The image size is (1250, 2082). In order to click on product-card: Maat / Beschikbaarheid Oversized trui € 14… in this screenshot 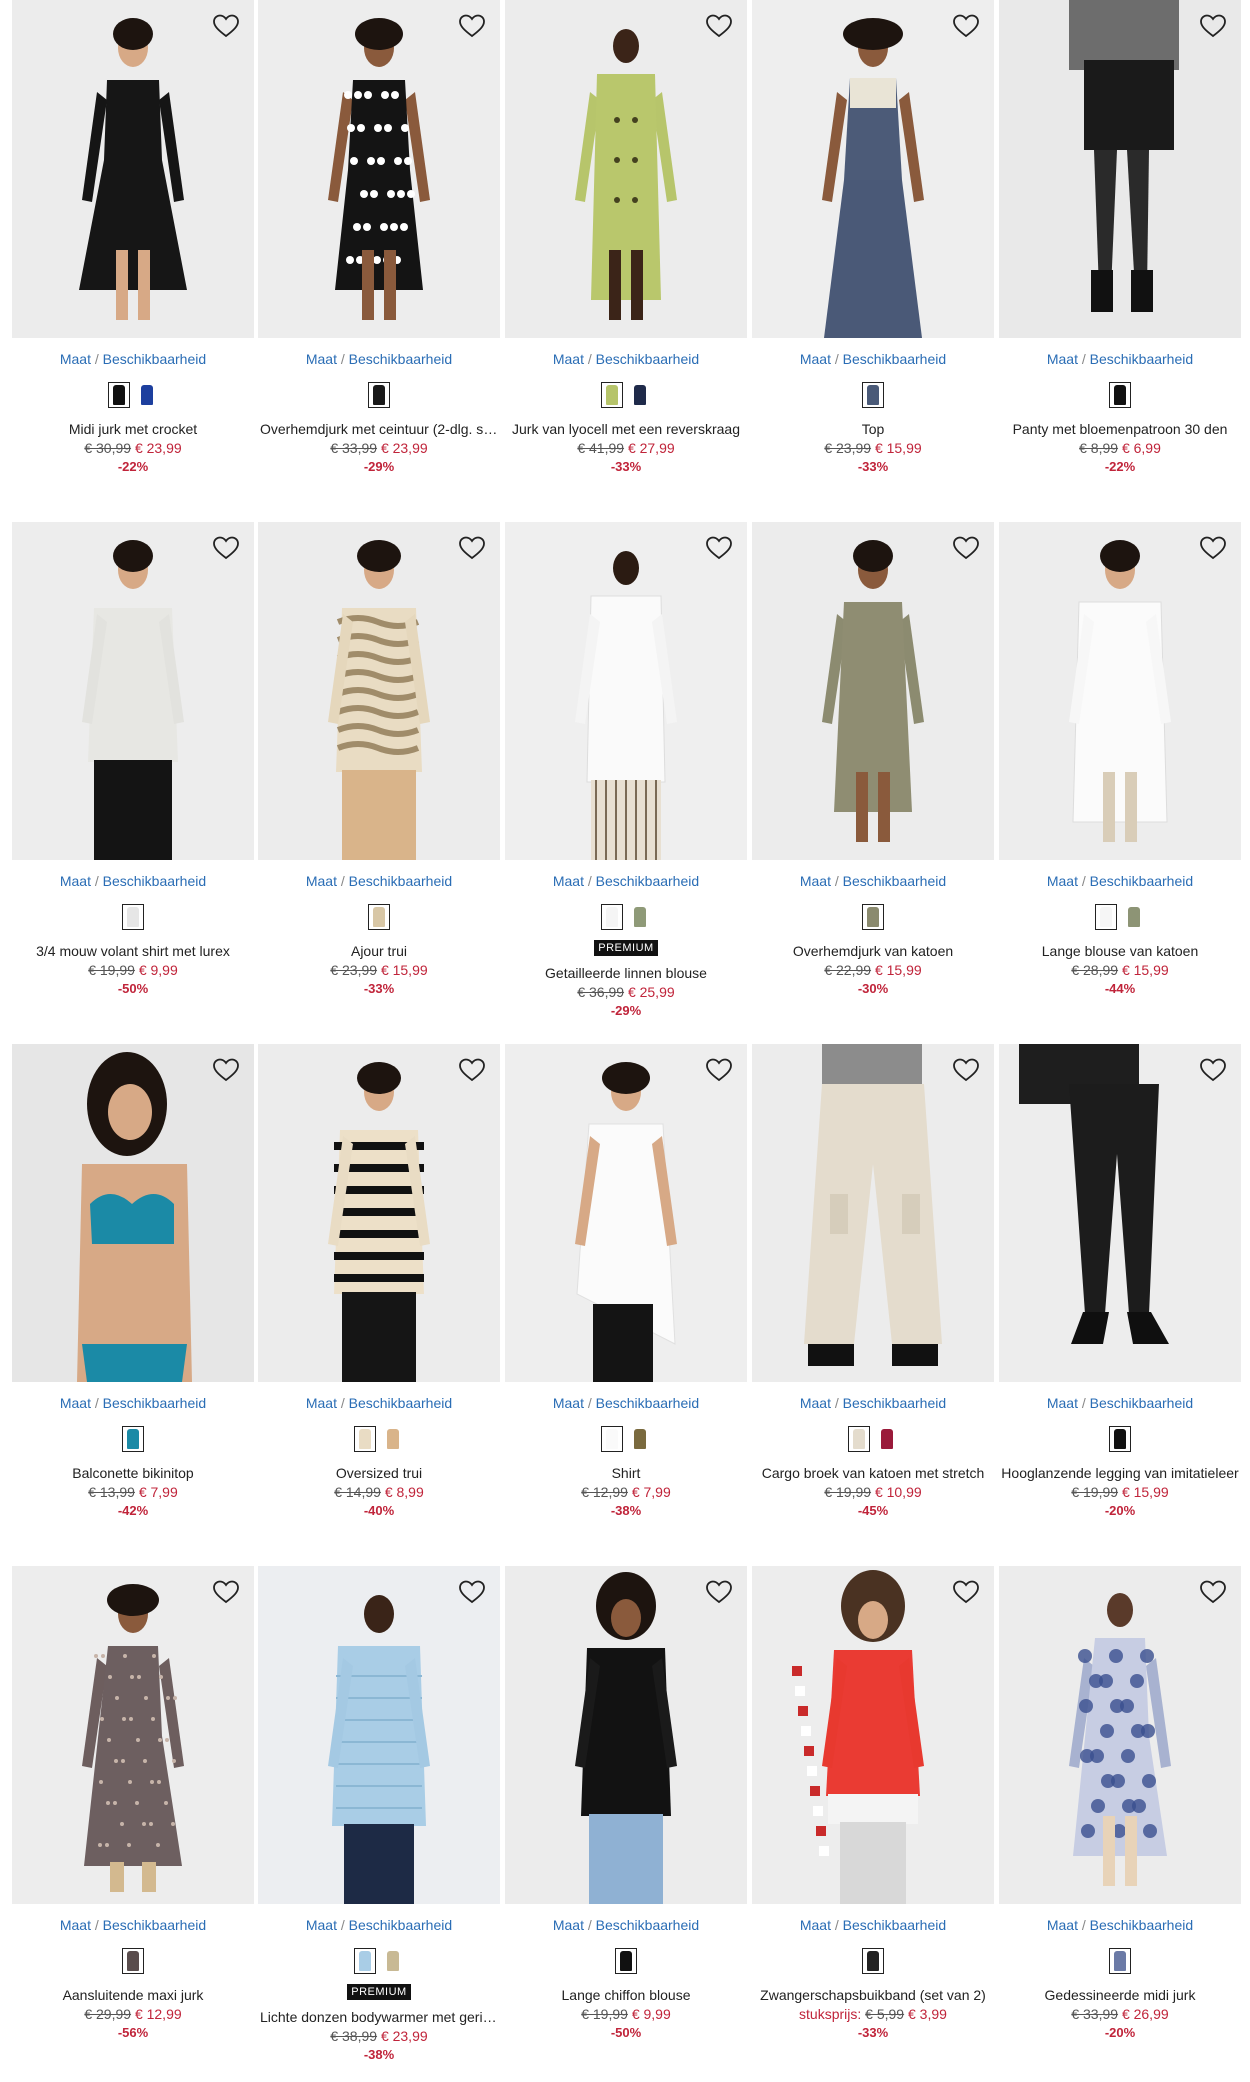, I will do `click(379, 1282)`.